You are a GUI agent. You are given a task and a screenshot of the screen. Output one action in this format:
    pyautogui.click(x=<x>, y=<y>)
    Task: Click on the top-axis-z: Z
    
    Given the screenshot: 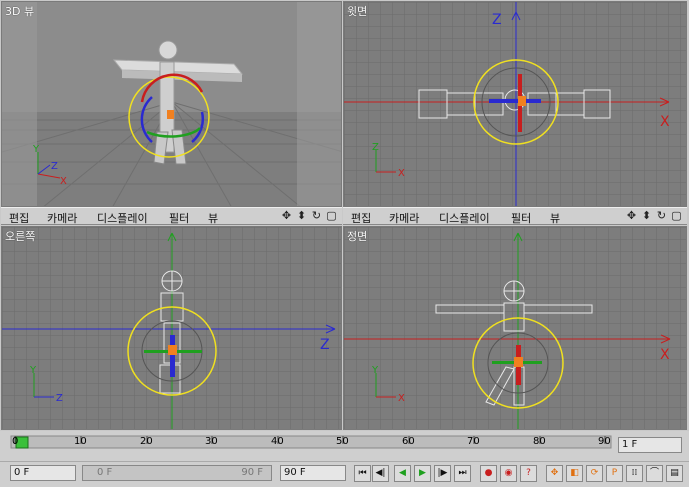 What is the action you would take?
    pyautogui.click(x=497, y=20)
    